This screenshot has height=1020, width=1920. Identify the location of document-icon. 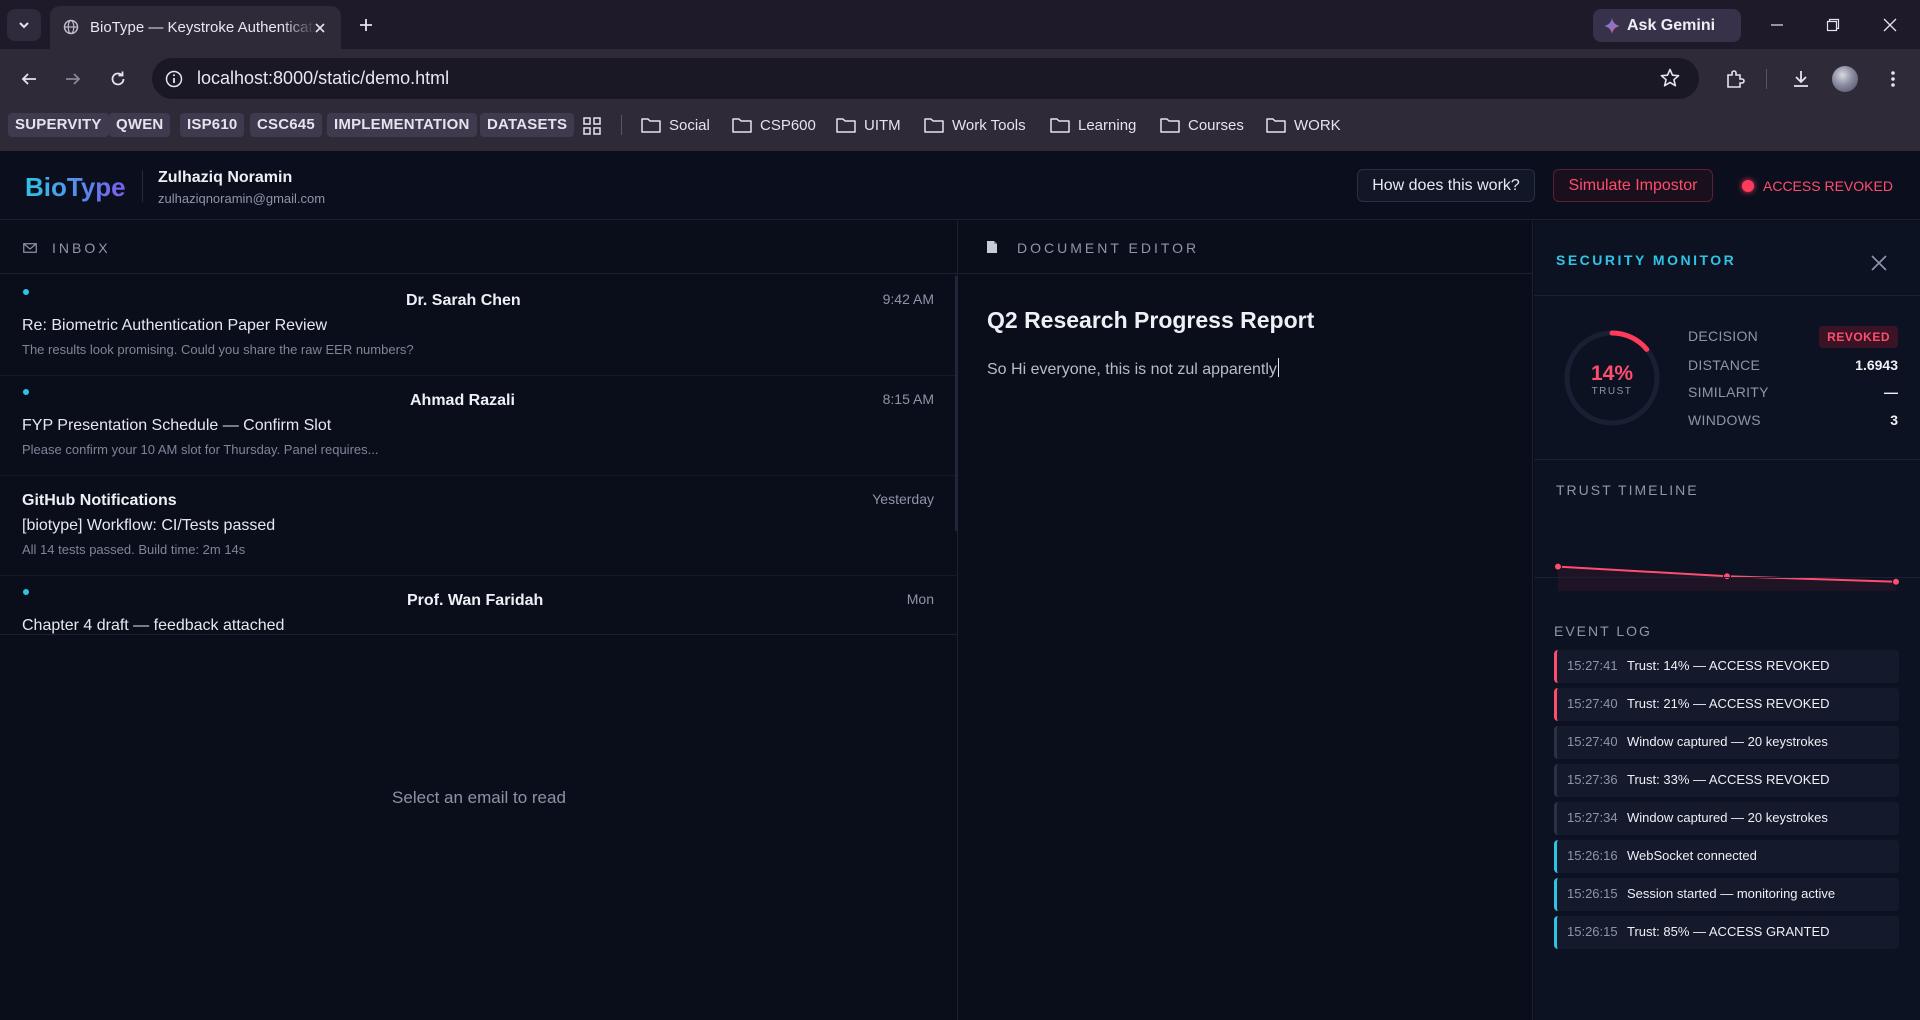
(992, 247).